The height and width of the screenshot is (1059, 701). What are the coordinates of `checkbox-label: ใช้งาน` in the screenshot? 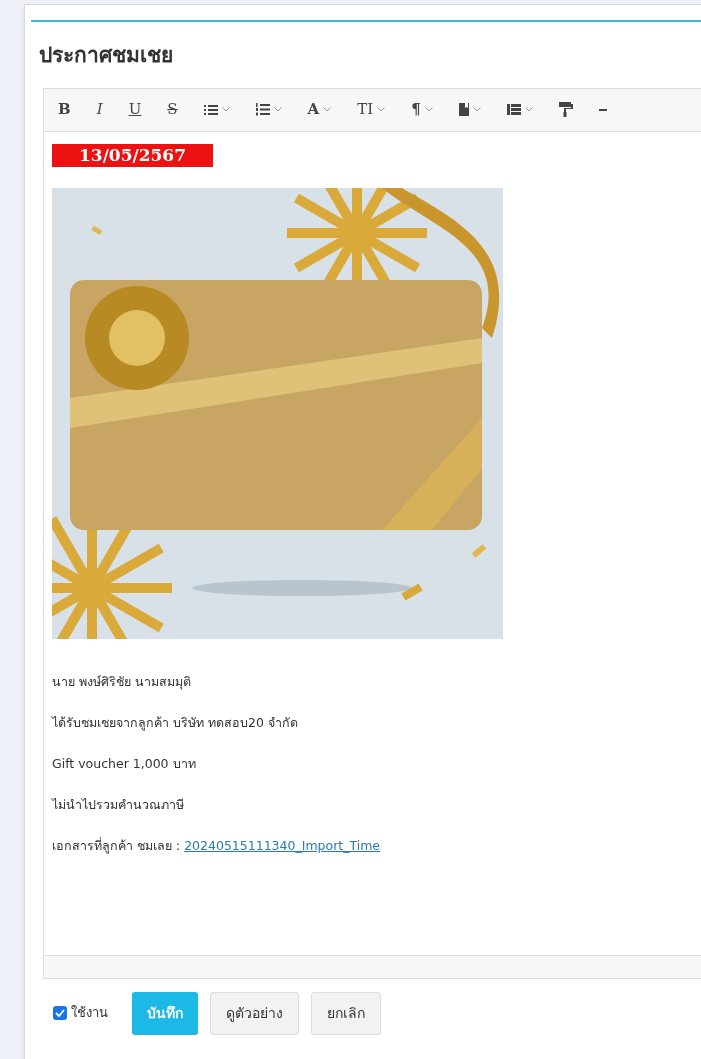 It's located at (89, 1013).